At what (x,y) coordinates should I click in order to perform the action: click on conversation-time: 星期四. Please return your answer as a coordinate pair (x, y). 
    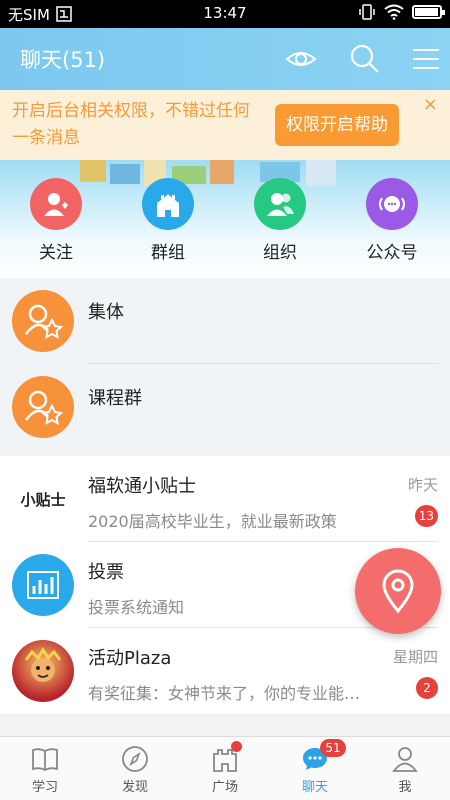
    Looking at the image, I should click on (415, 657).